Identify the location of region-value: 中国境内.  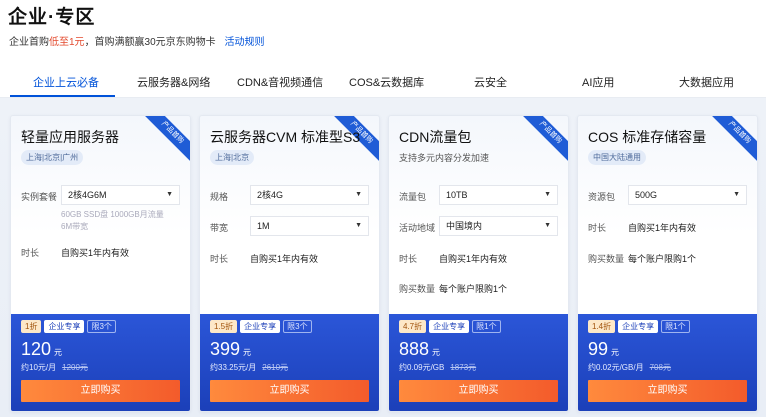
(464, 226).